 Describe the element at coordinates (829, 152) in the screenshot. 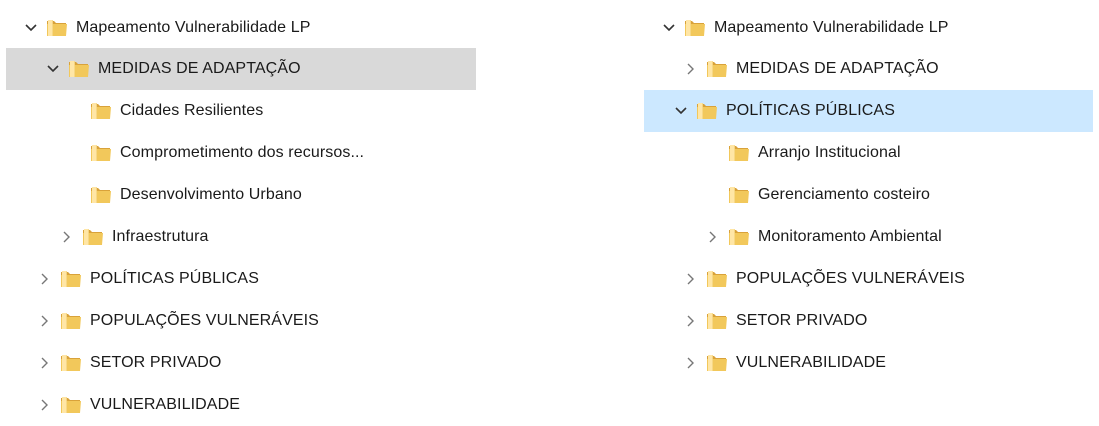

I see `tree-item-label: Arranjo Institucional` at that location.